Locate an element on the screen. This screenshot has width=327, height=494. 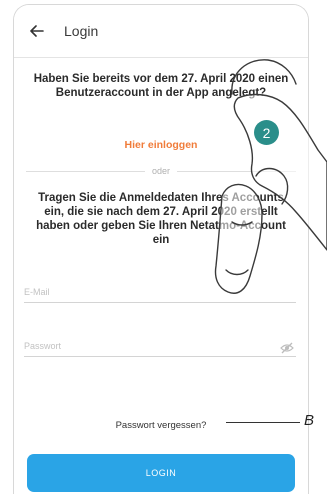
or-divider: oder is located at coordinates (161, 171).